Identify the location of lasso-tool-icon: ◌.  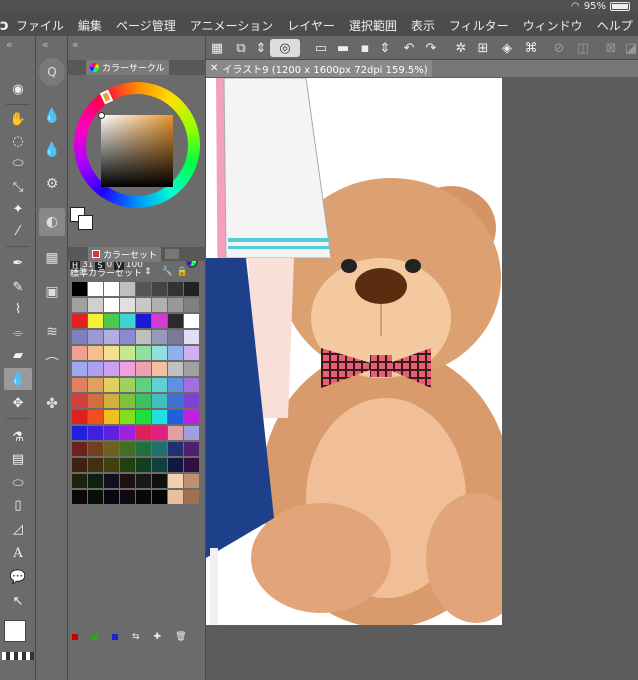
(18, 141).